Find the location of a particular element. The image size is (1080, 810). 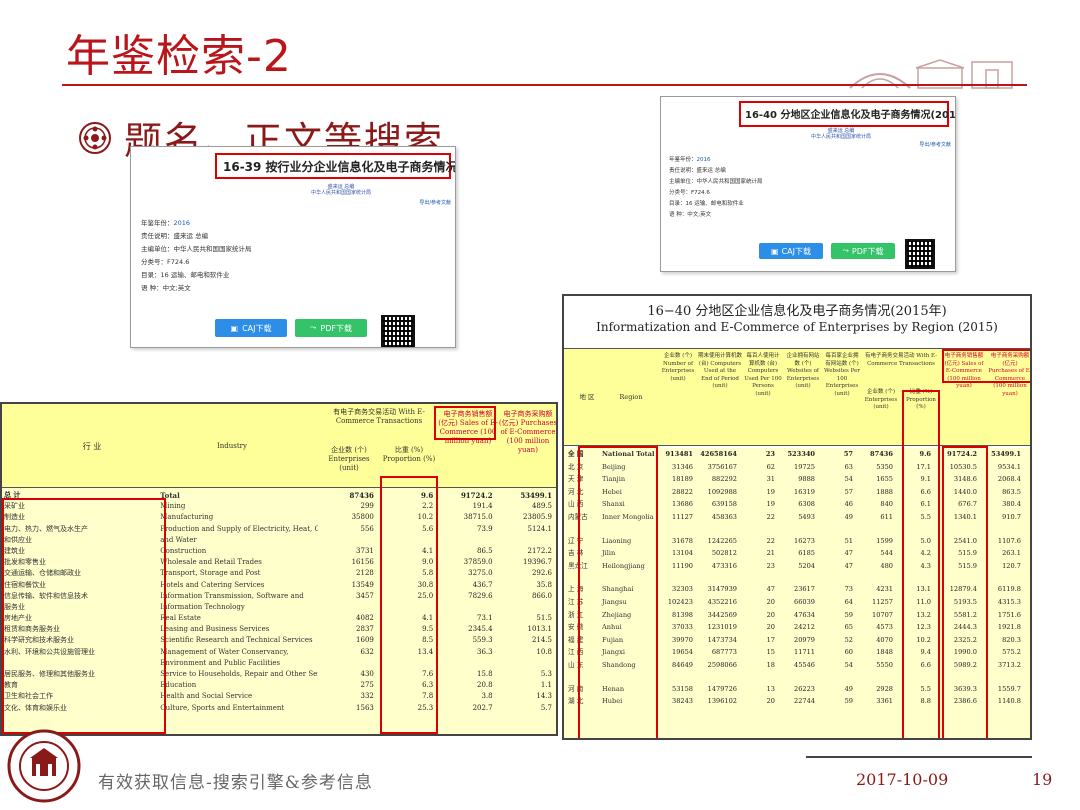

region-value-cell: 18 is located at coordinates (770, 664).